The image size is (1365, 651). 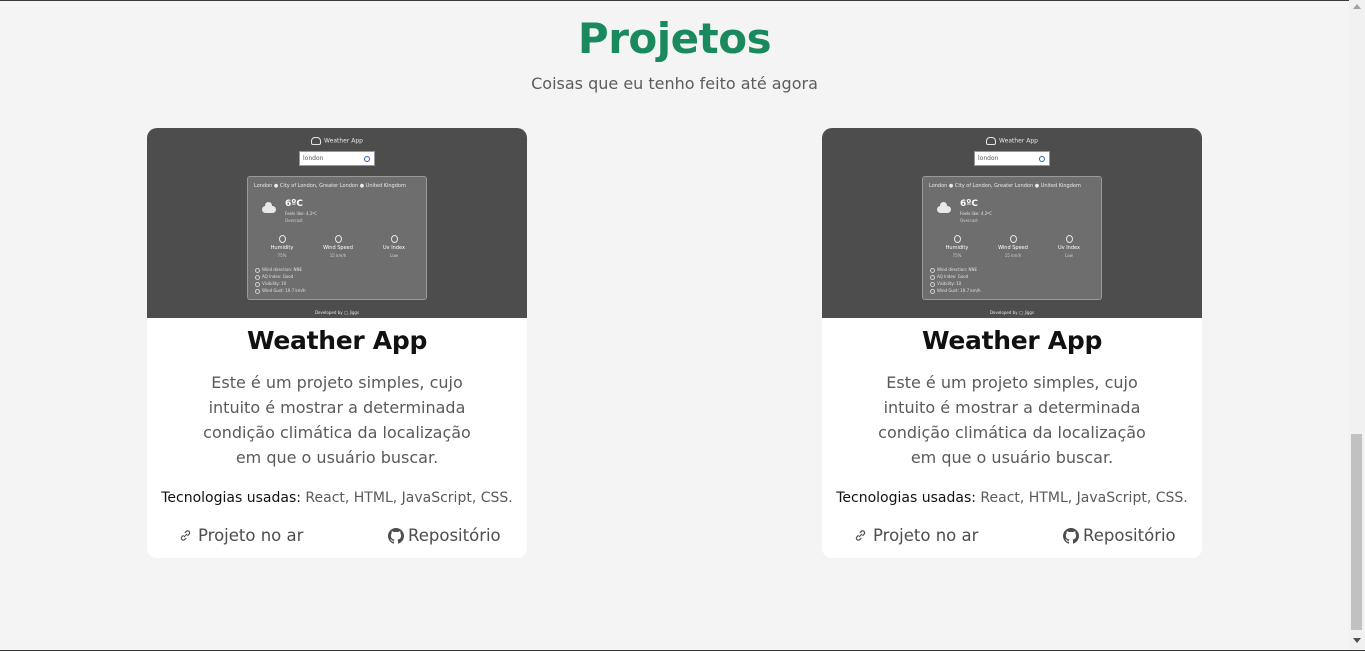 What do you see at coordinates (674, 38) in the screenshot?
I see `section-title: Projetos` at bounding box center [674, 38].